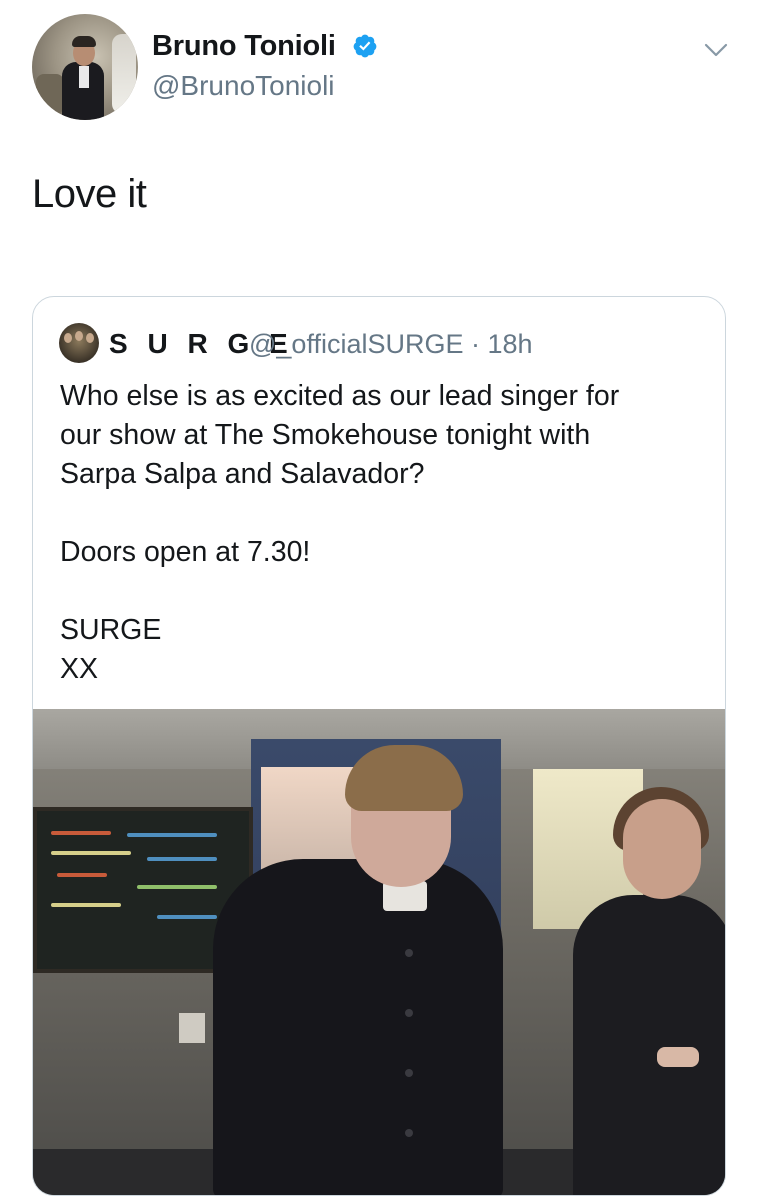  What do you see at coordinates (358, 1027) in the screenshot?
I see `video-man-body` at bounding box center [358, 1027].